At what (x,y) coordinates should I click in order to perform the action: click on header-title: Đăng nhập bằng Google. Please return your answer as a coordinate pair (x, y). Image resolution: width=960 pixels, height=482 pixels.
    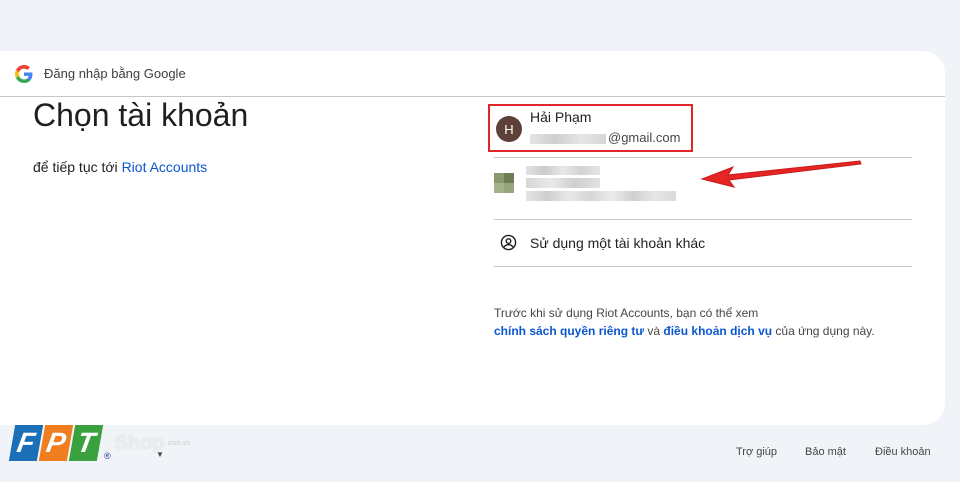
    Looking at the image, I should click on (115, 73).